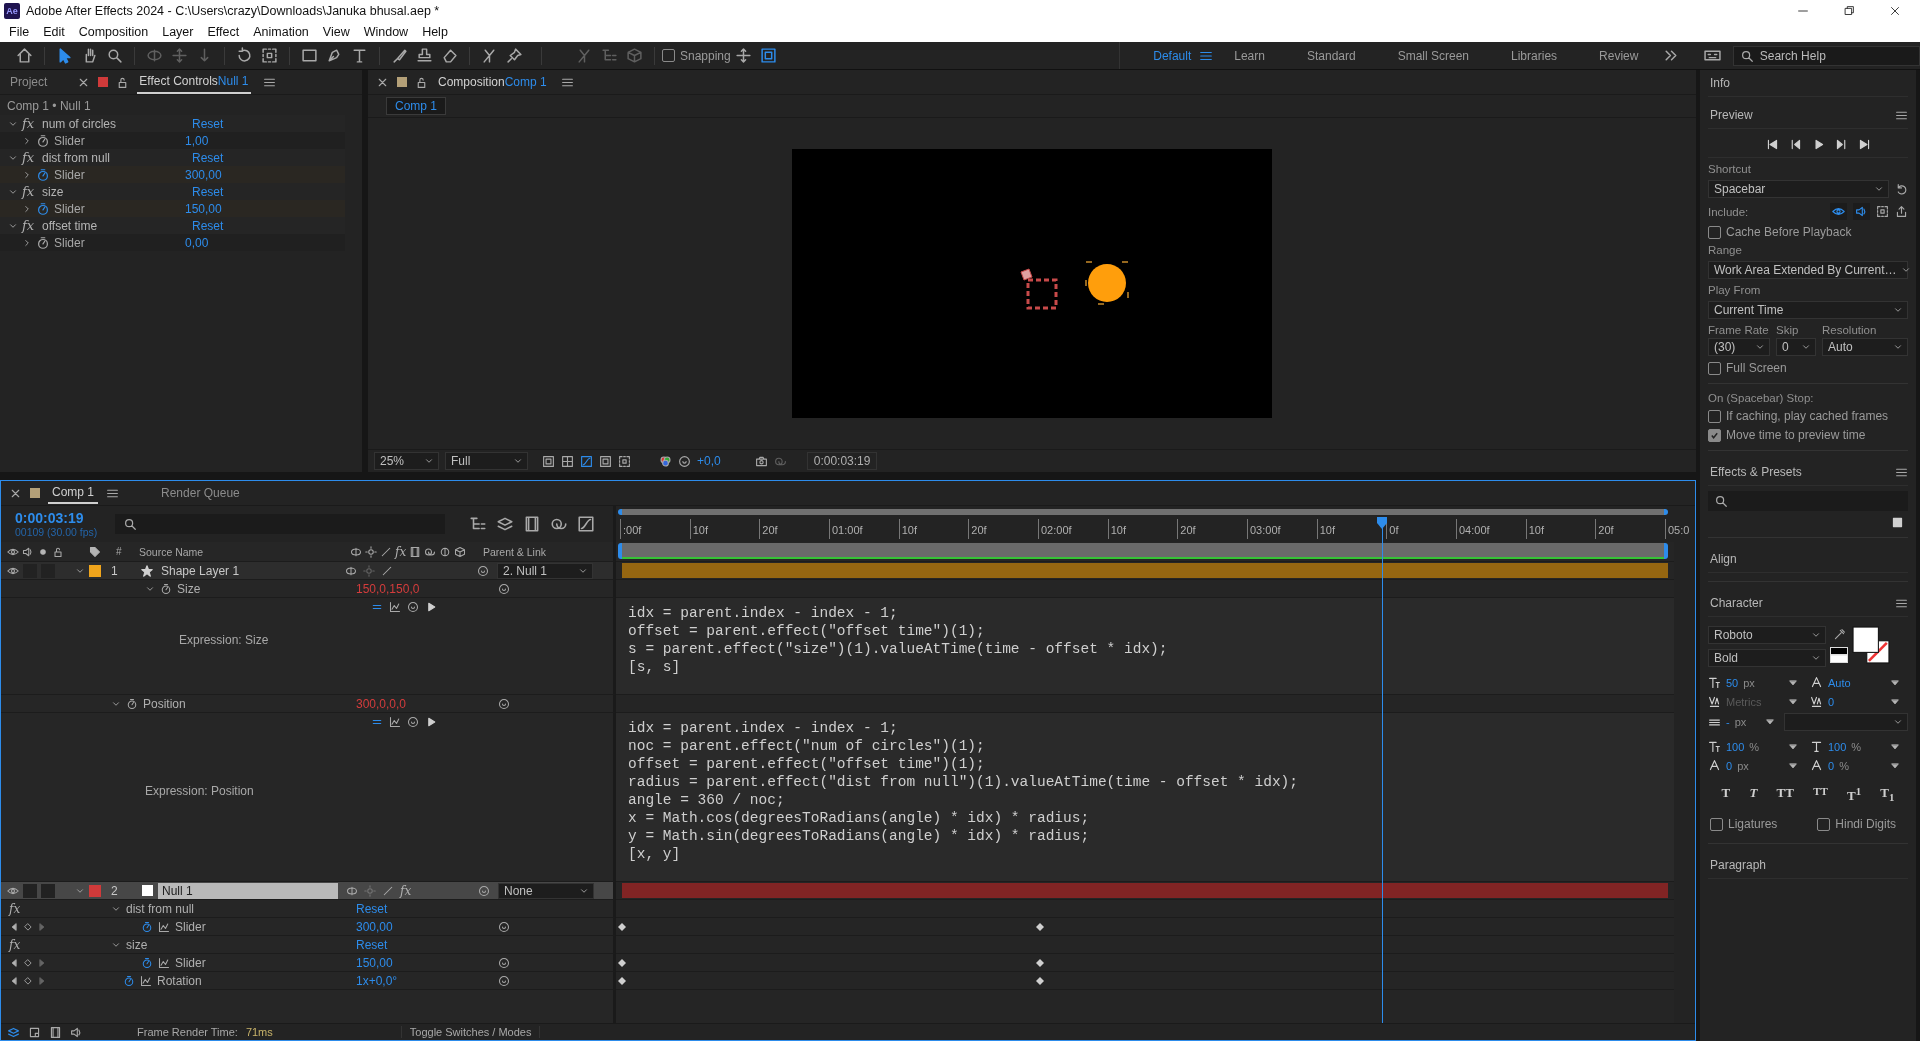 This screenshot has width=1920, height=1041. I want to click on restore-icon, so click(1849, 11).